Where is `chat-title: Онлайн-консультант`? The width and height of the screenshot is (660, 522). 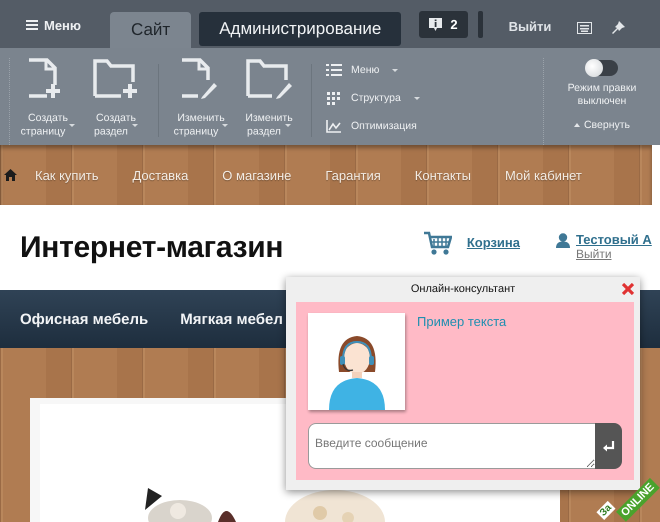 chat-title: Онлайн-консультант is located at coordinates (463, 289).